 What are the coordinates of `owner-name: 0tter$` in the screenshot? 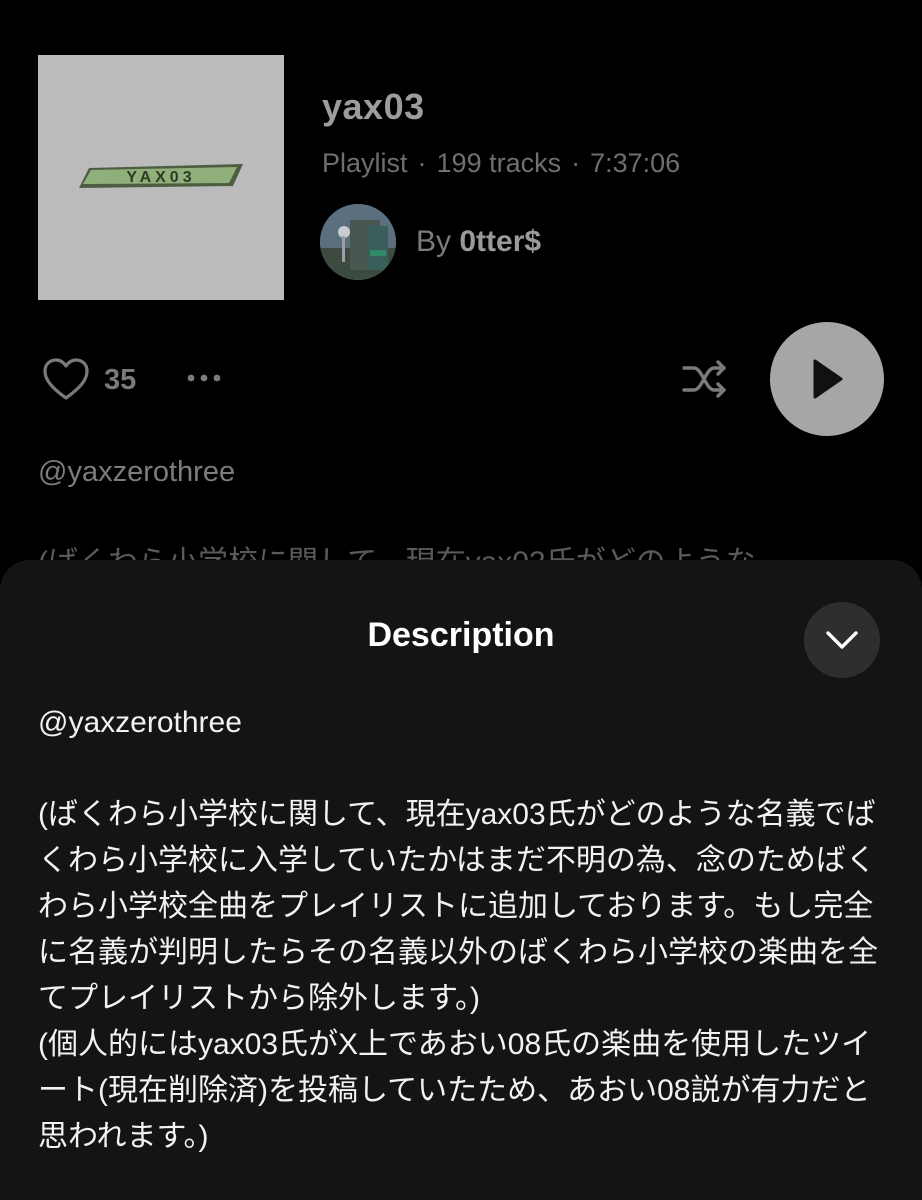 It's located at (500, 241).